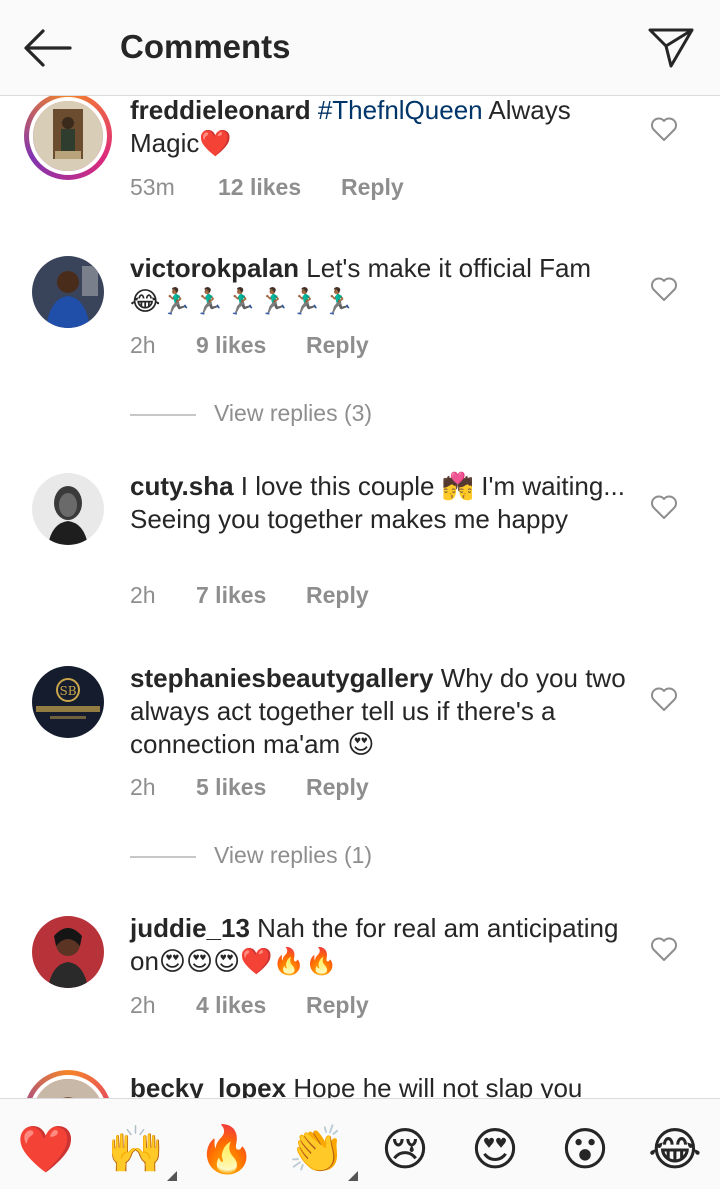 The image size is (720, 1189). Describe the element at coordinates (214, 268) in the screenshot. I see `username: victorokpalan` at that location.